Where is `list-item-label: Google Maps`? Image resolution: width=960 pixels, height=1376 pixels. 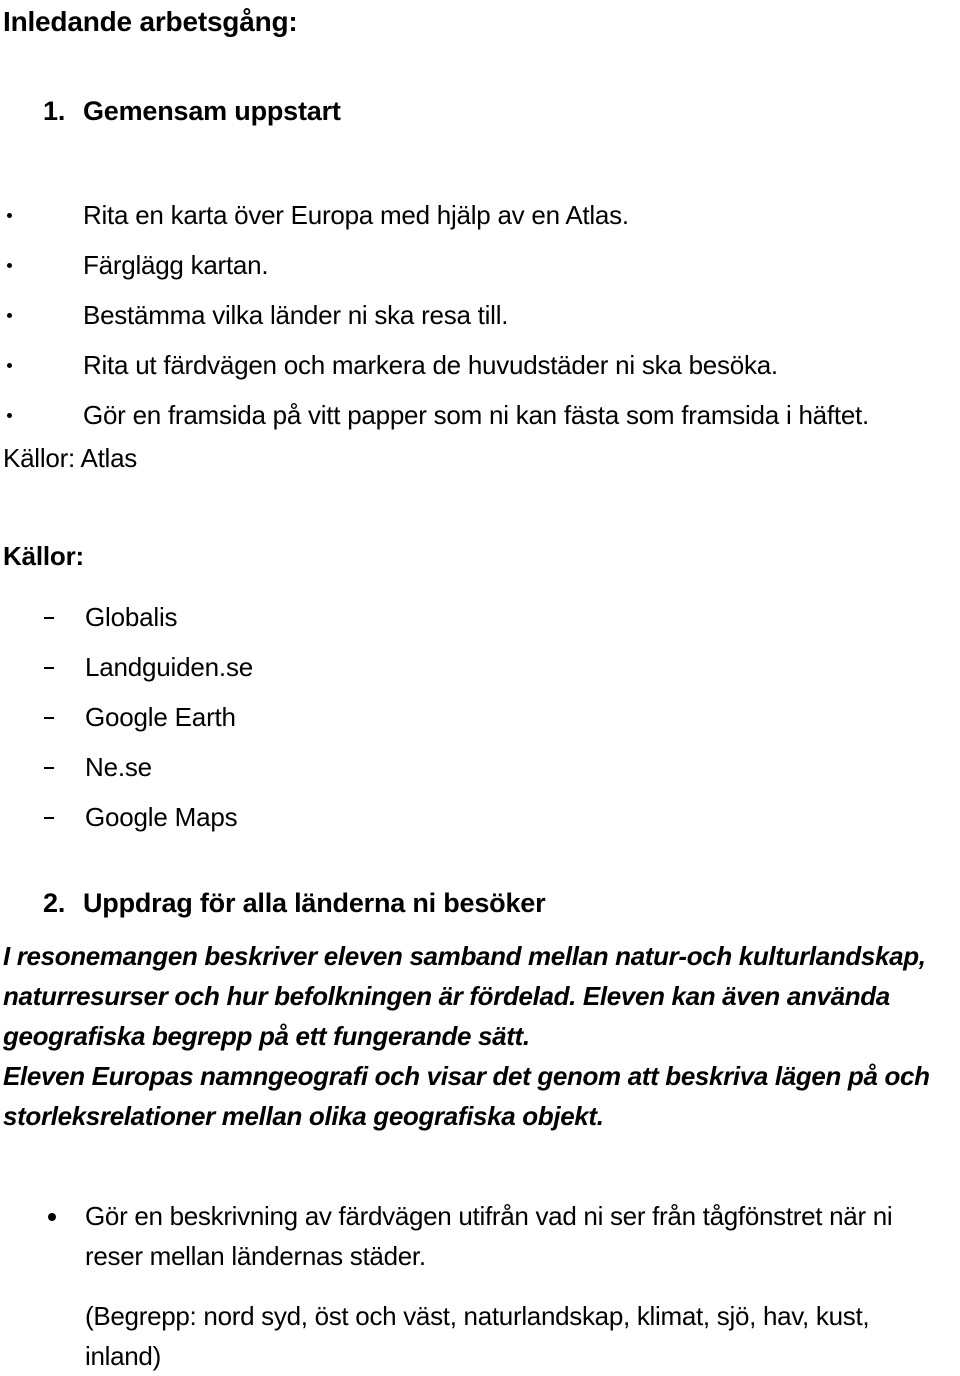
list-item-label: Google Maps is located at coordinates (161, 817).